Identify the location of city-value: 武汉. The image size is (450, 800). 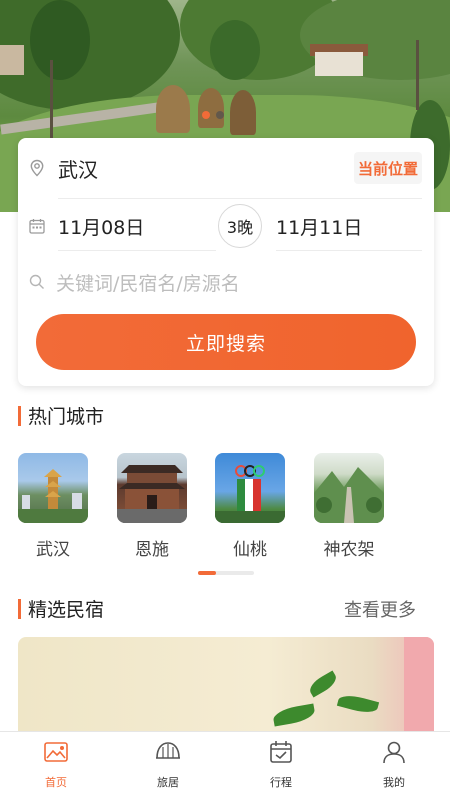
(78, 168).